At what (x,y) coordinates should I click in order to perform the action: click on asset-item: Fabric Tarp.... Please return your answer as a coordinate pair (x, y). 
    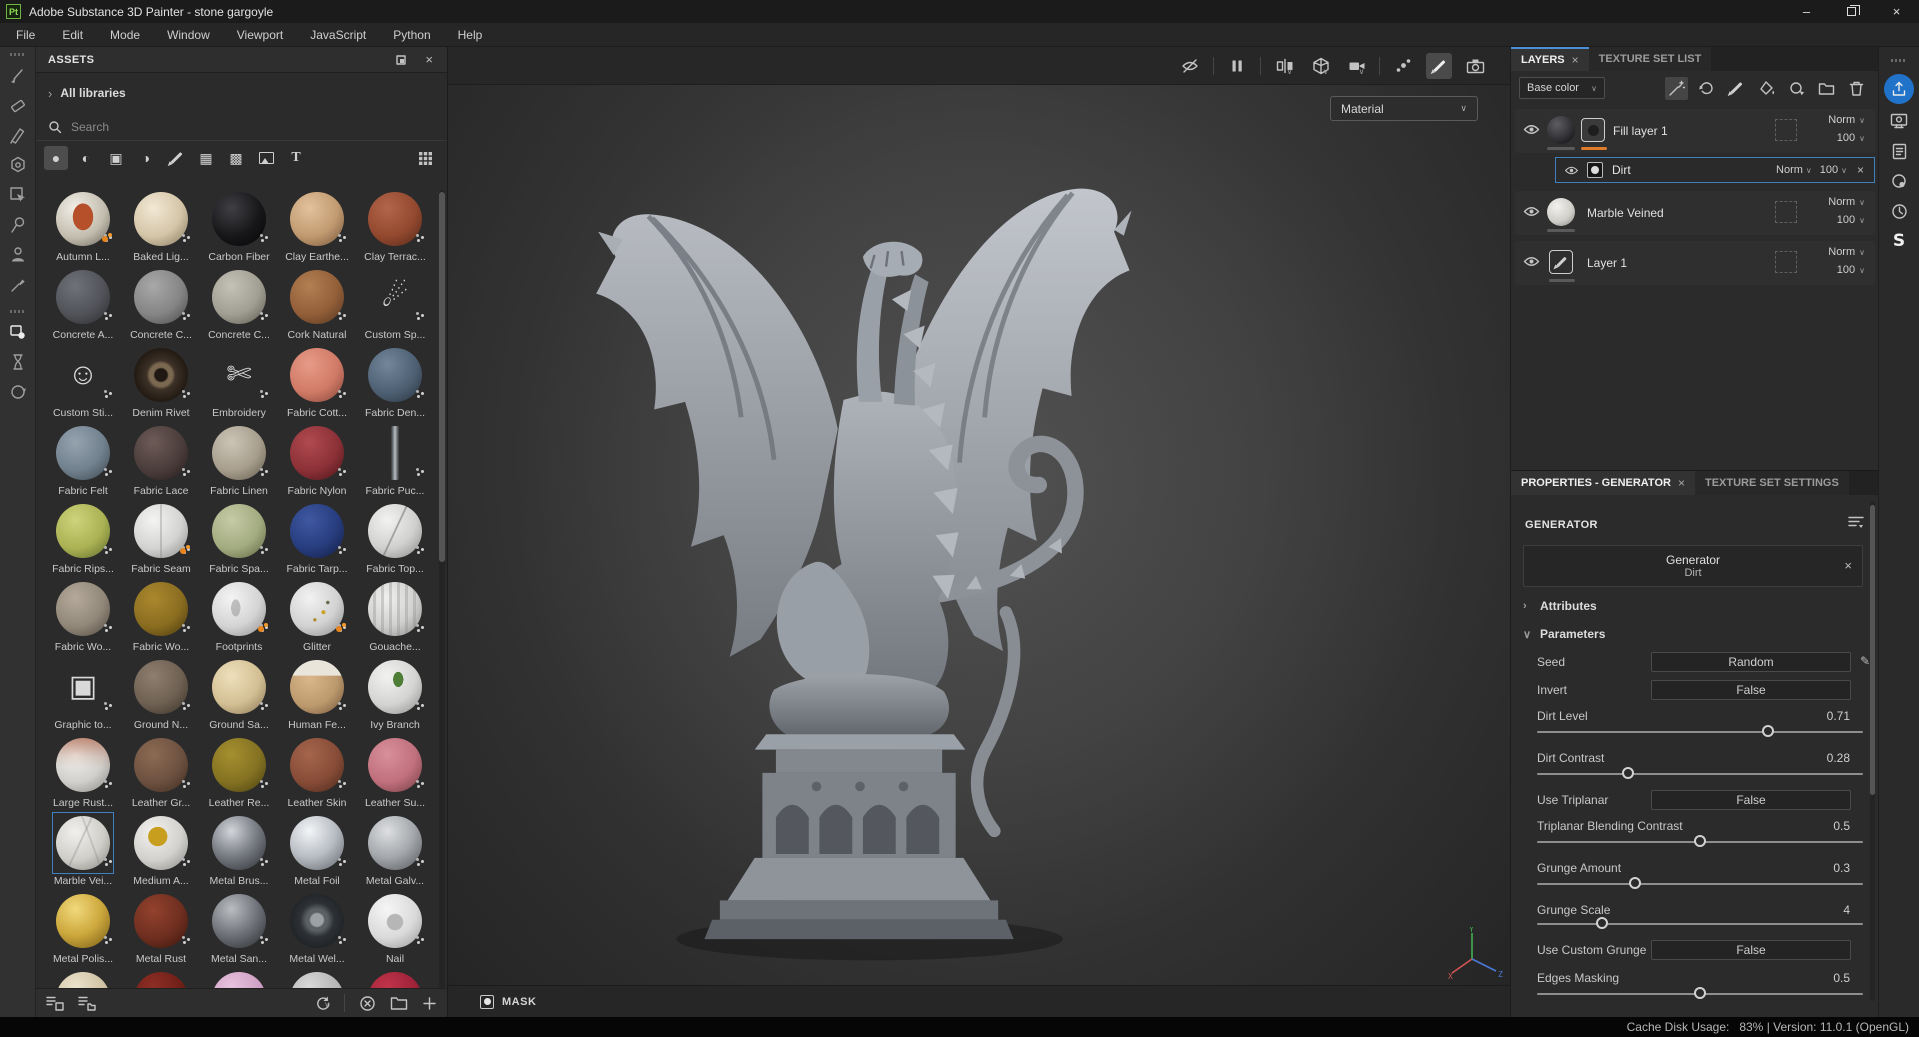
    Looking at the image, I should click on (317, 541).